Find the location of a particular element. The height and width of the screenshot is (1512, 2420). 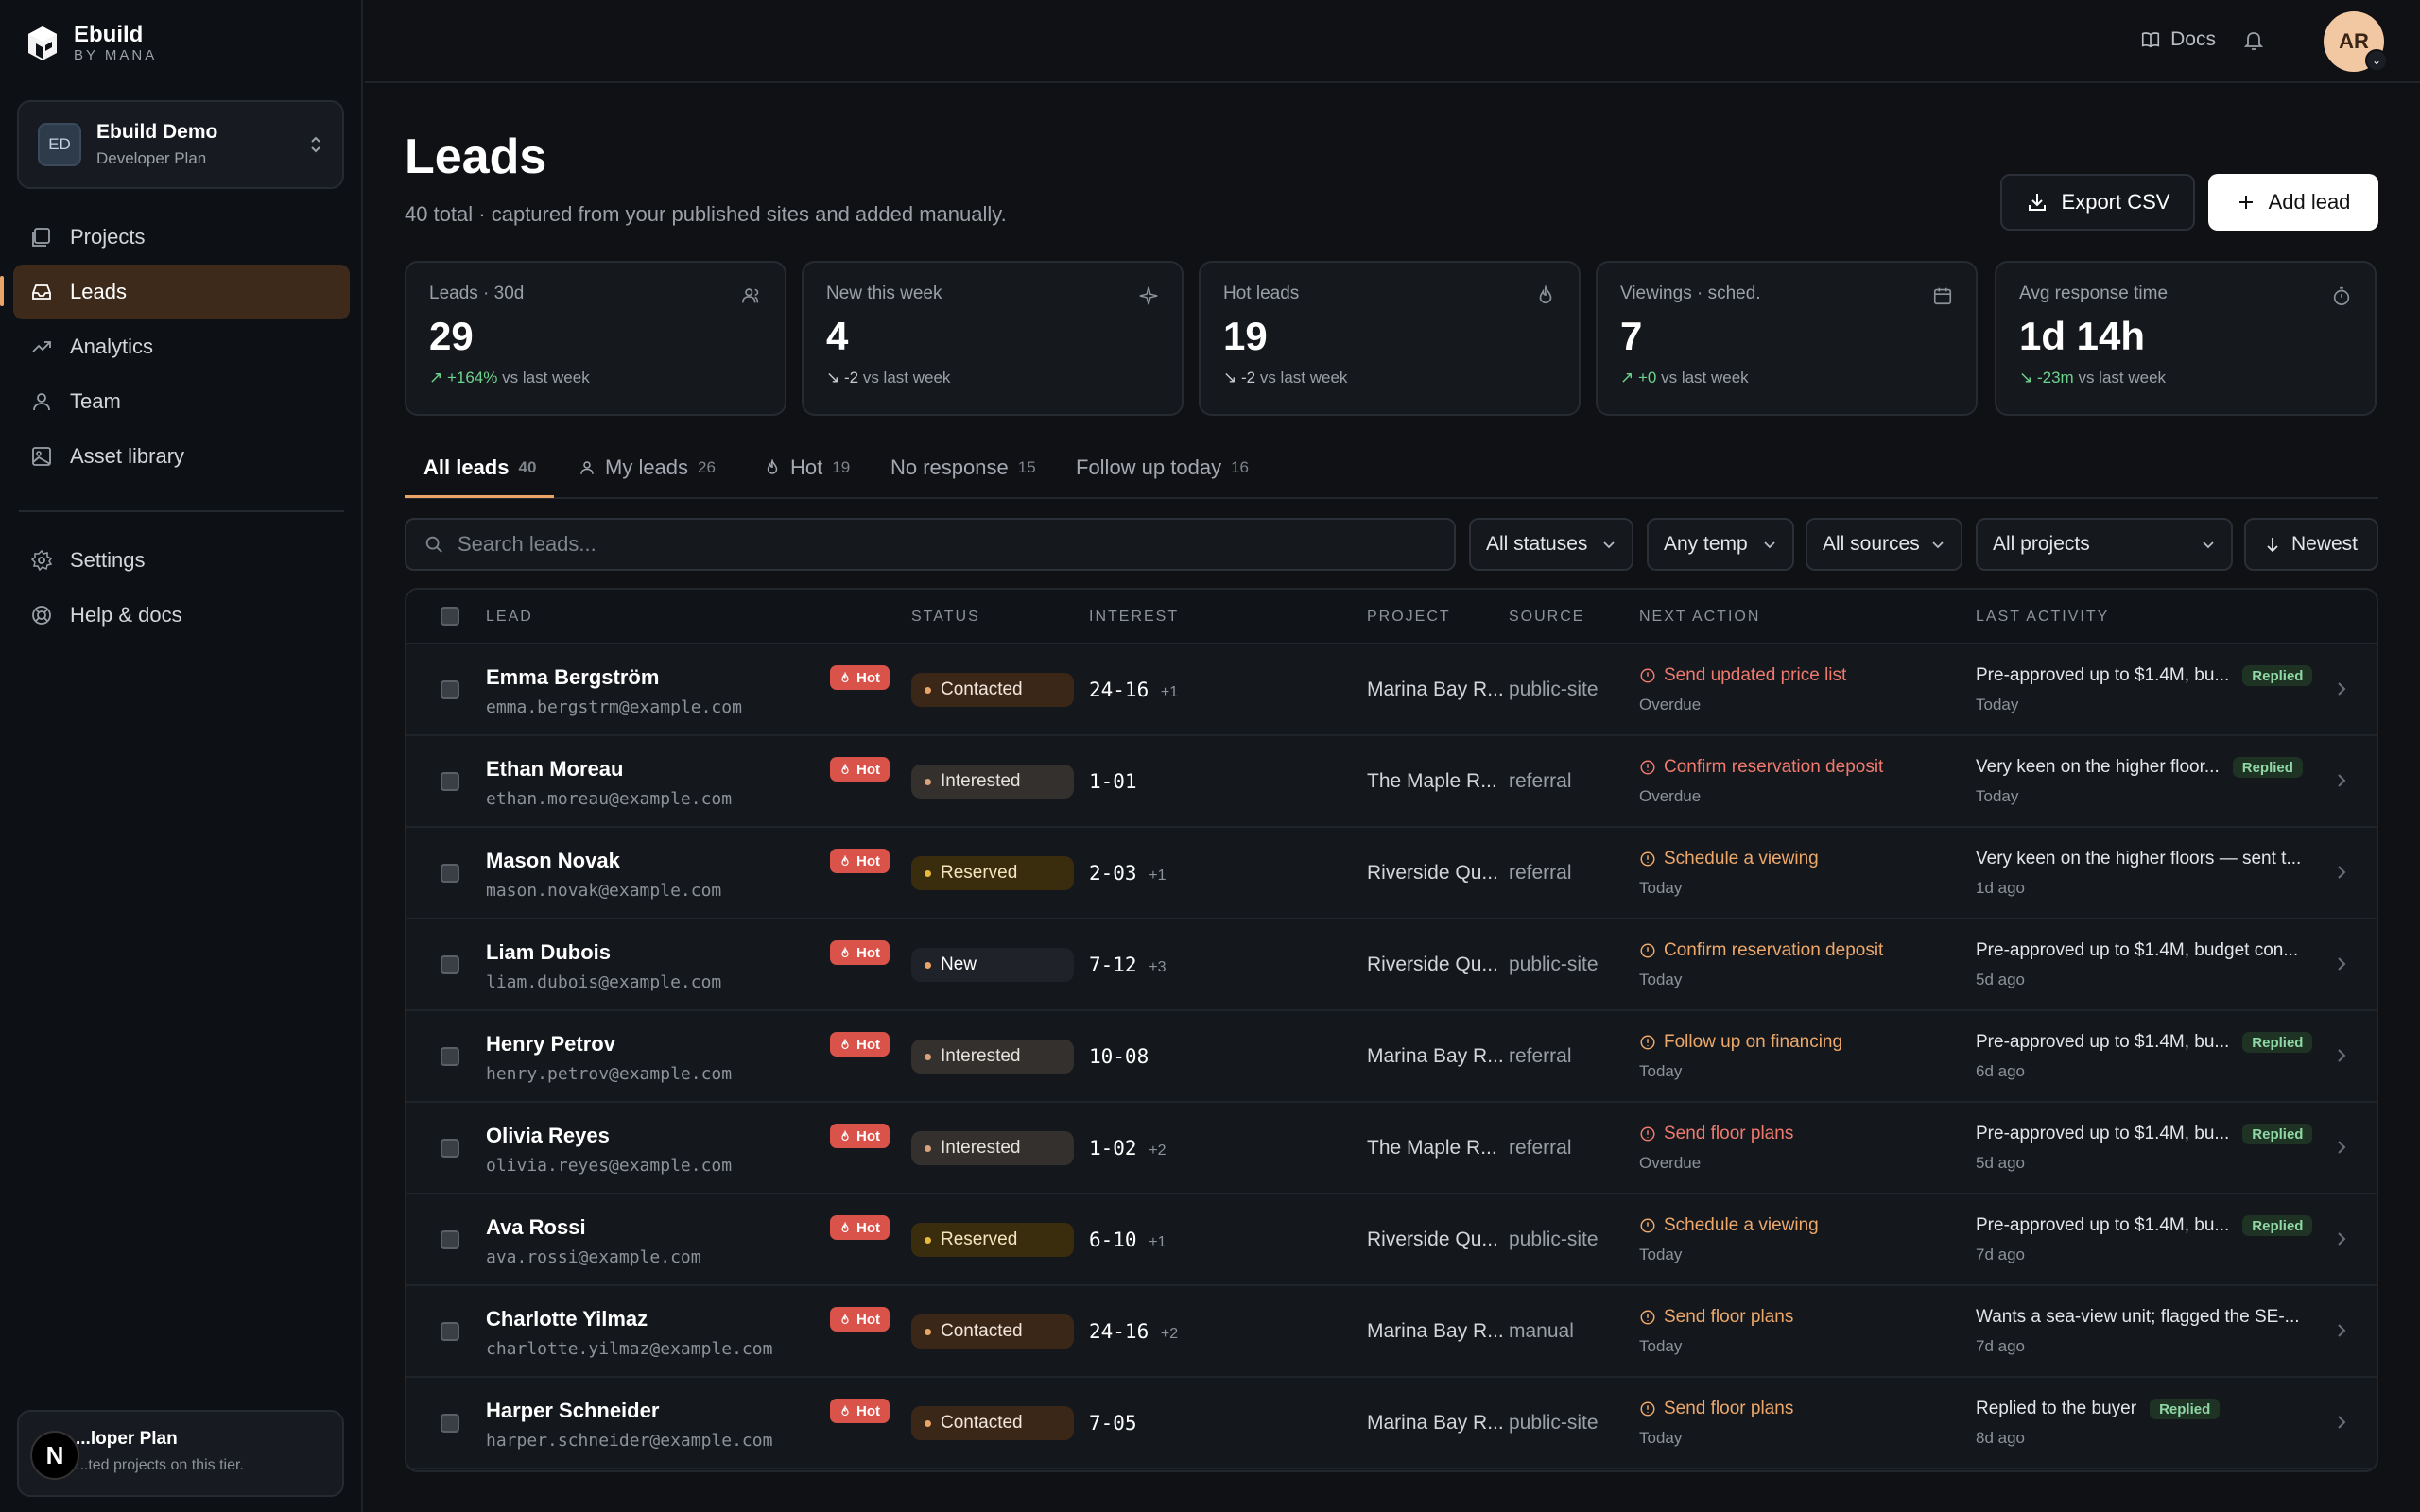

next-action: Send updated price list is located at coordinates (1743, 675).